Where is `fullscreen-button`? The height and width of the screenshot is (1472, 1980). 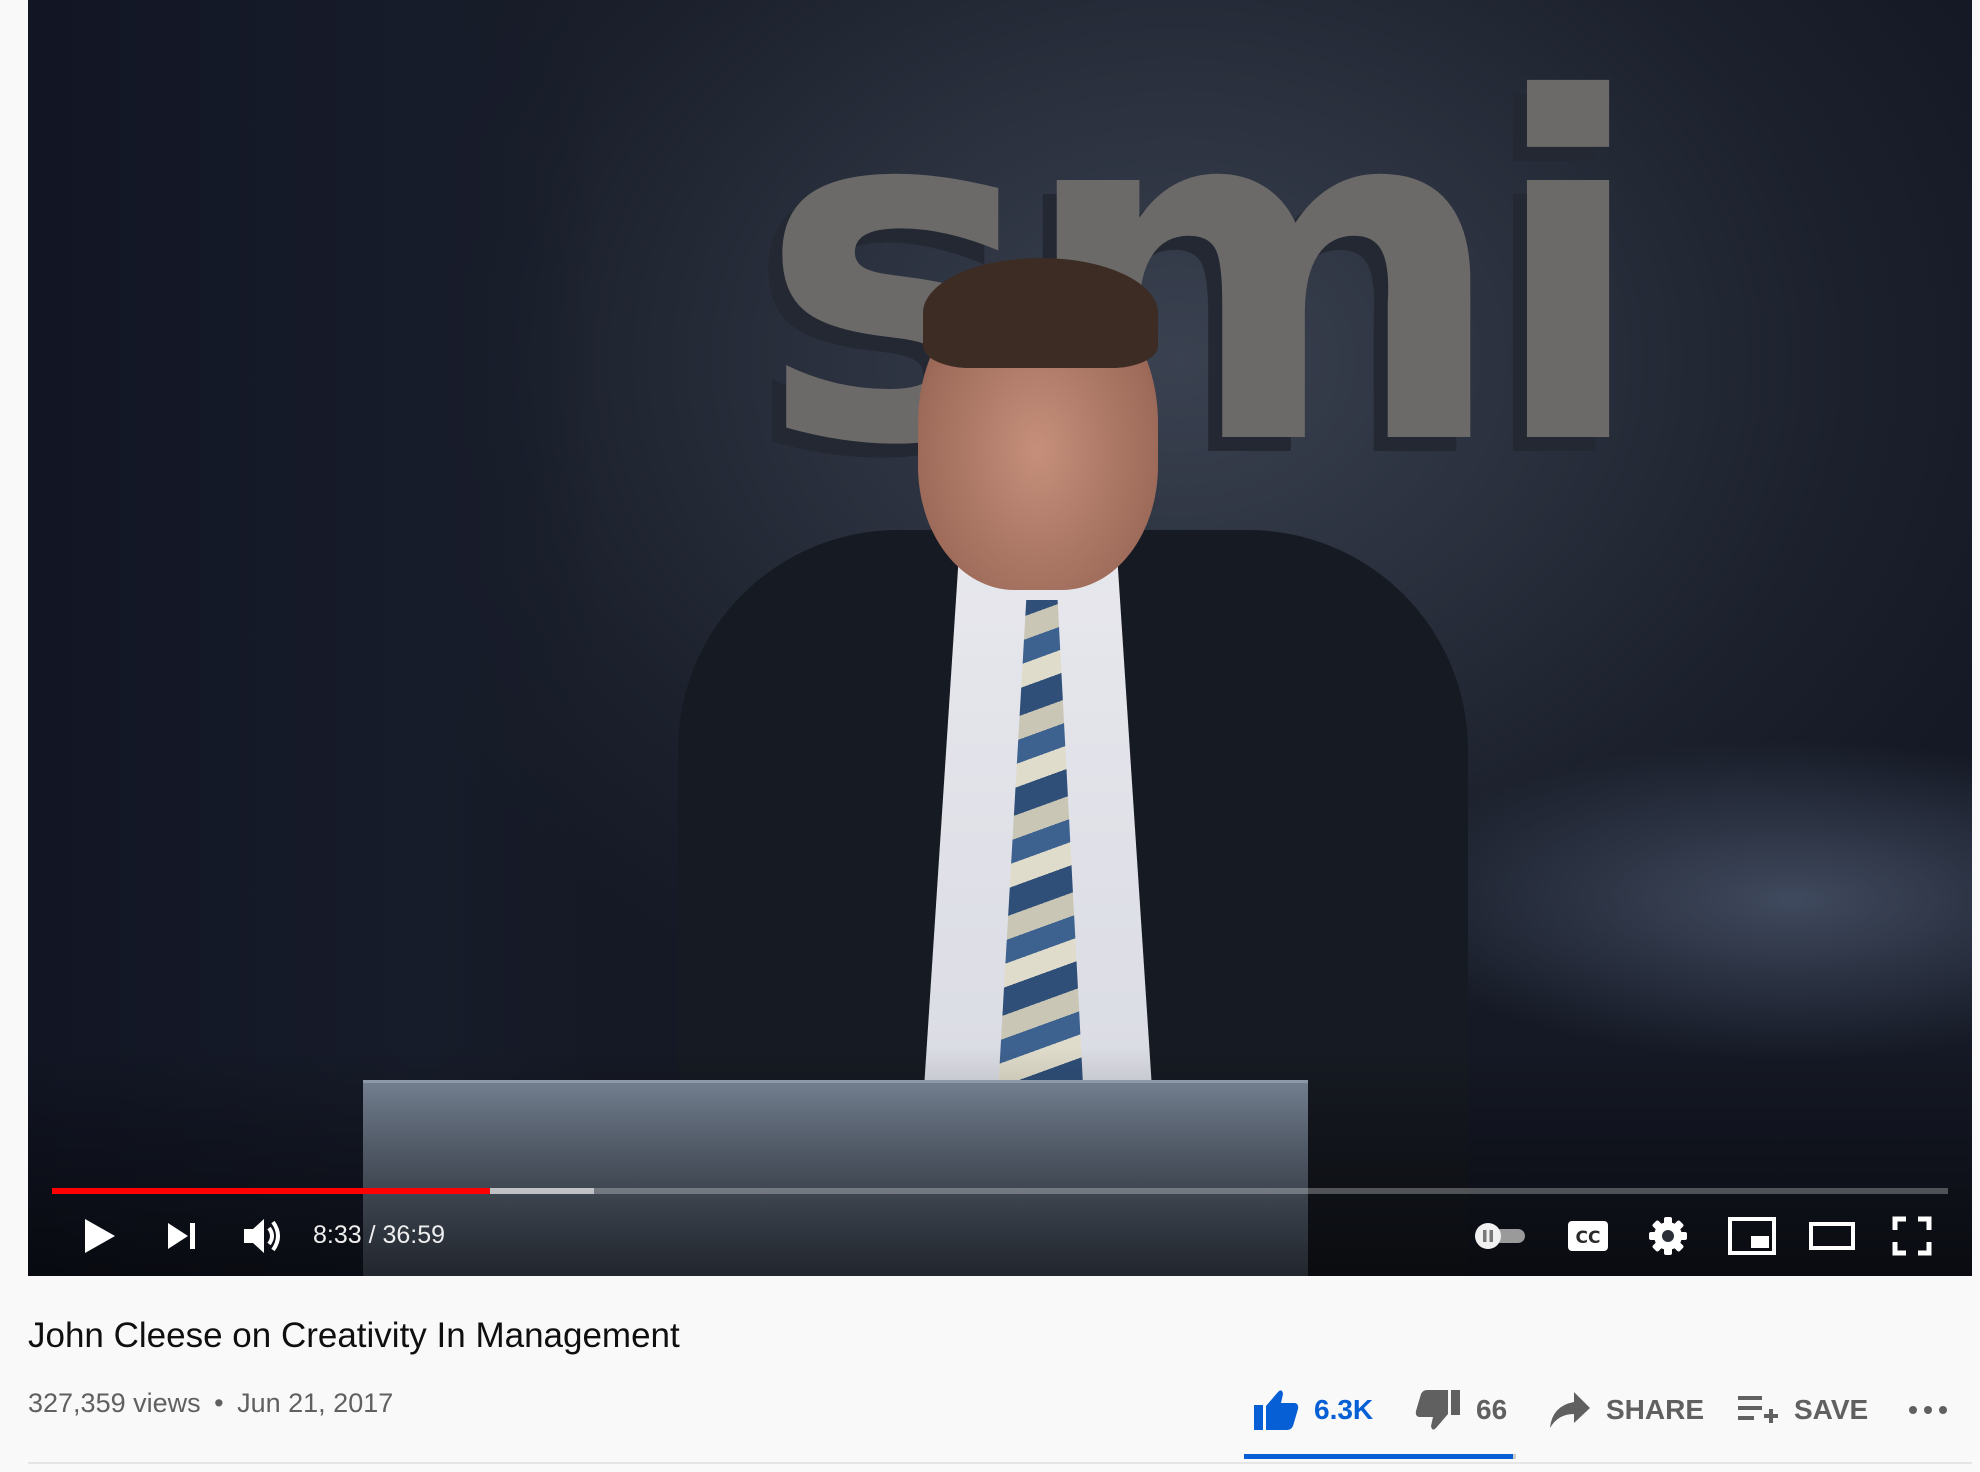
fullscreen-button is located at coordinates (1912, 1236).